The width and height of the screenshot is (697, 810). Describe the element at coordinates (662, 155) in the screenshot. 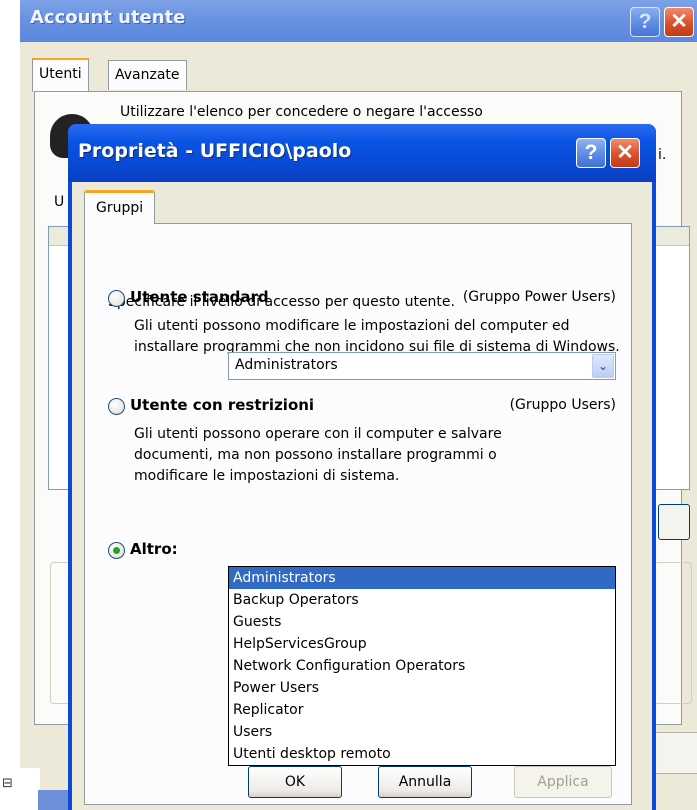

I see `outer-description-tail: i.` at that location.